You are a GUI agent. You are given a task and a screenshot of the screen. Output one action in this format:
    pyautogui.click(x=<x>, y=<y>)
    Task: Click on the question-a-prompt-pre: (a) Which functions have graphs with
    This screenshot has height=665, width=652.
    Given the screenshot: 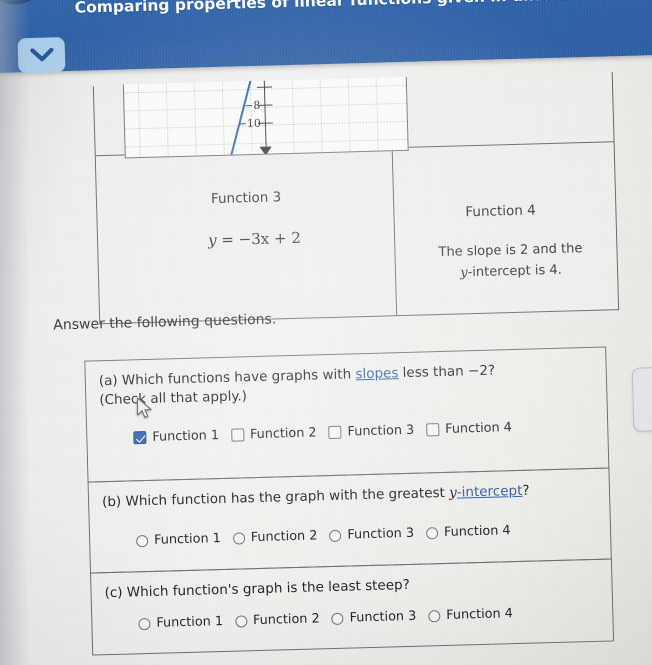 What is the action you would take?
    pyautogui.click(x=227, y=378)
    